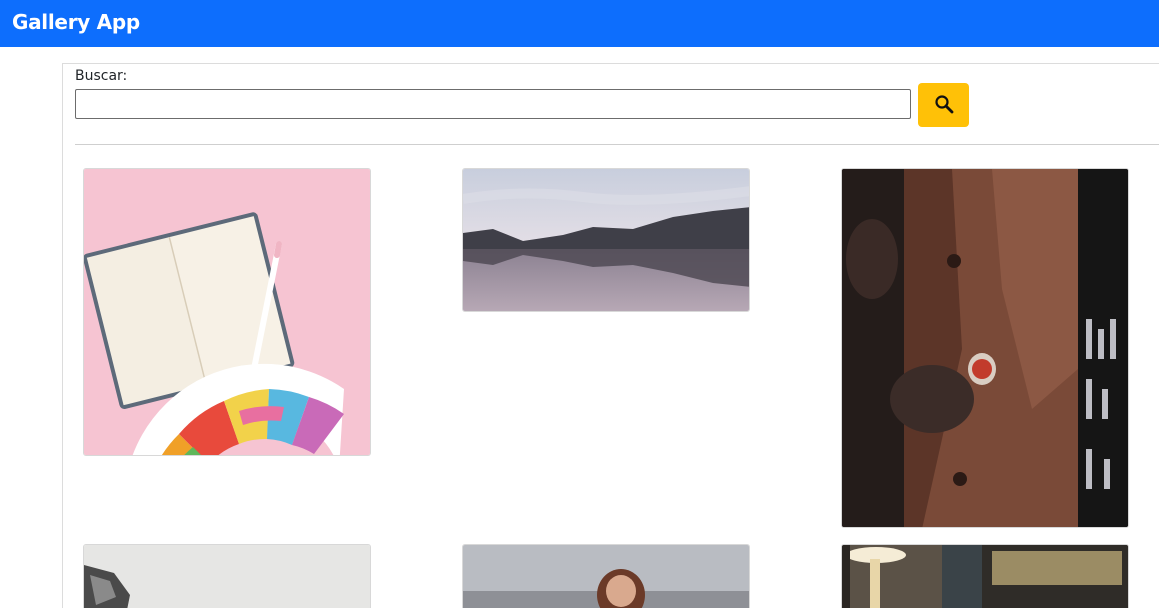 Image resolution: width=1159 pixels, height=608 pixels. What do you see at coordinates (227, 312) in the screenshot?
I see `gallery-image-notebook` at bounding box center [227, 312].